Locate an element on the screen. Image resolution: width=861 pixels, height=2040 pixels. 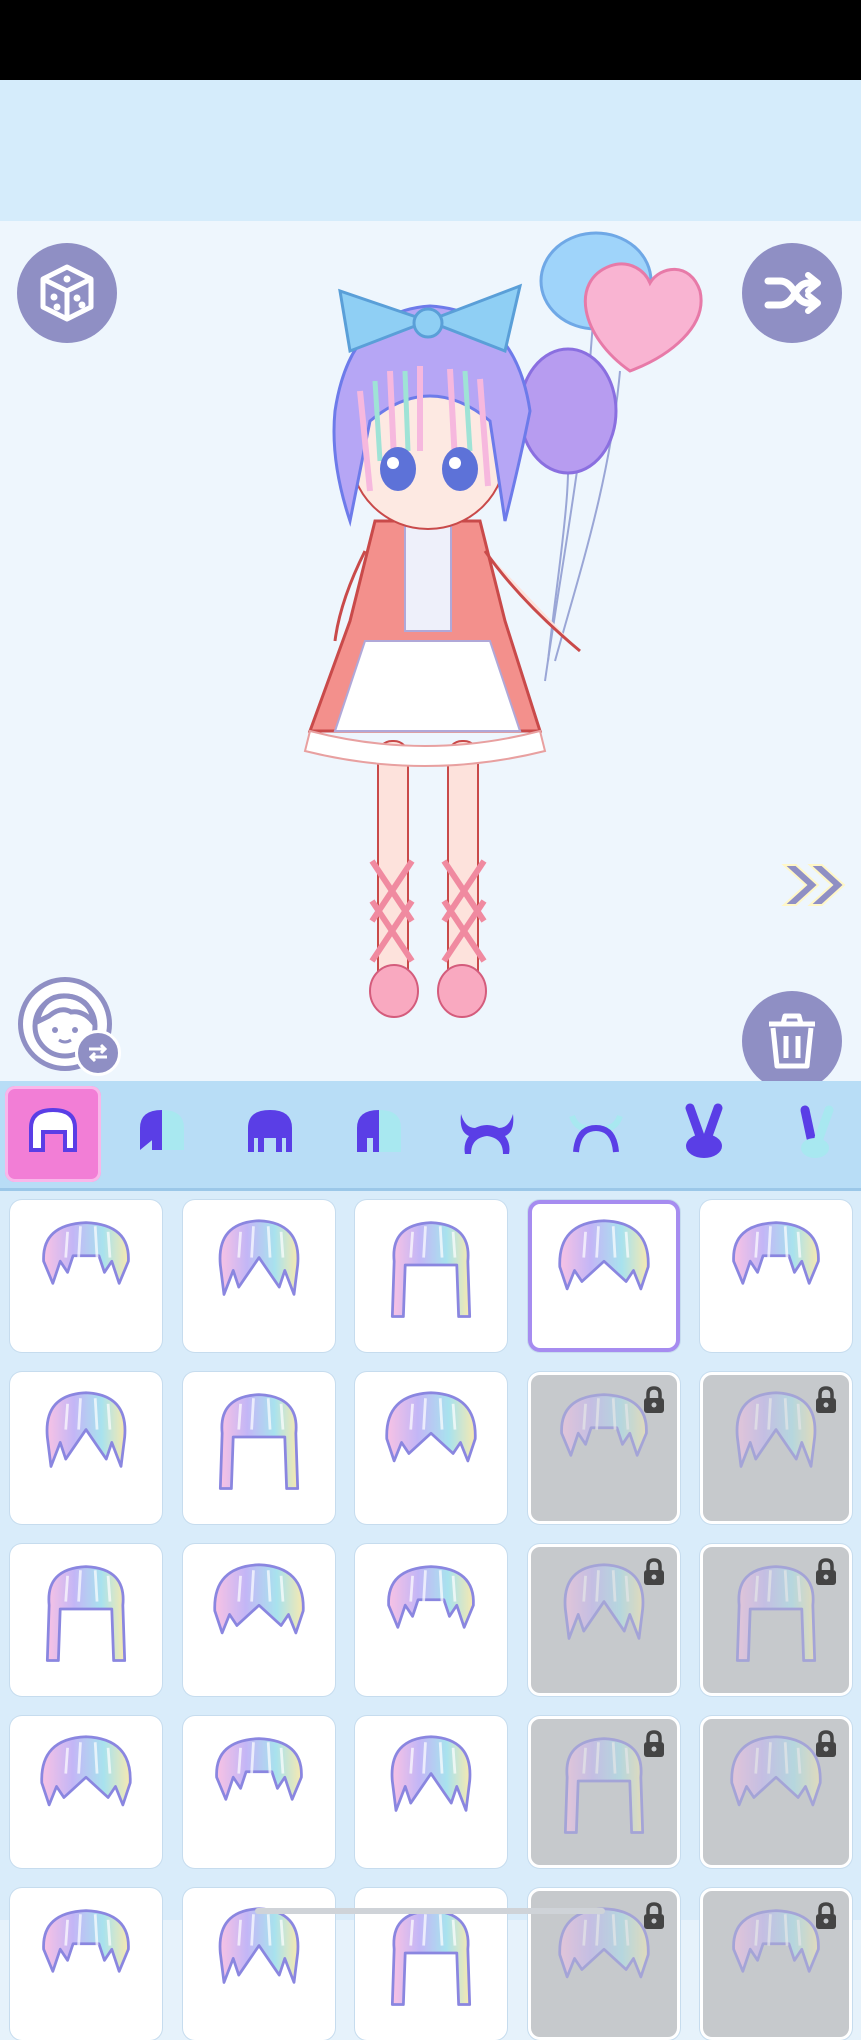
tab-horns is located at coordinates (487, 1134).